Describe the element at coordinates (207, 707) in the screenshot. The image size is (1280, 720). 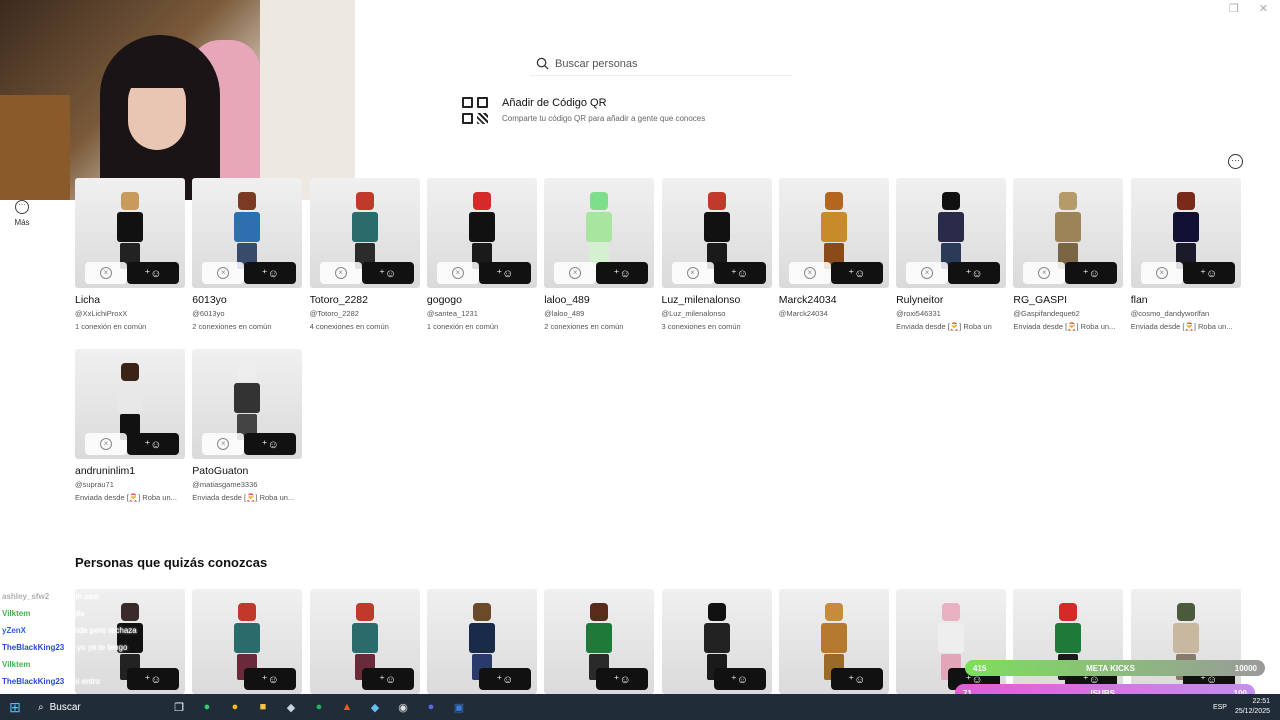
I see `whatsapp-icon: ●` at that location.